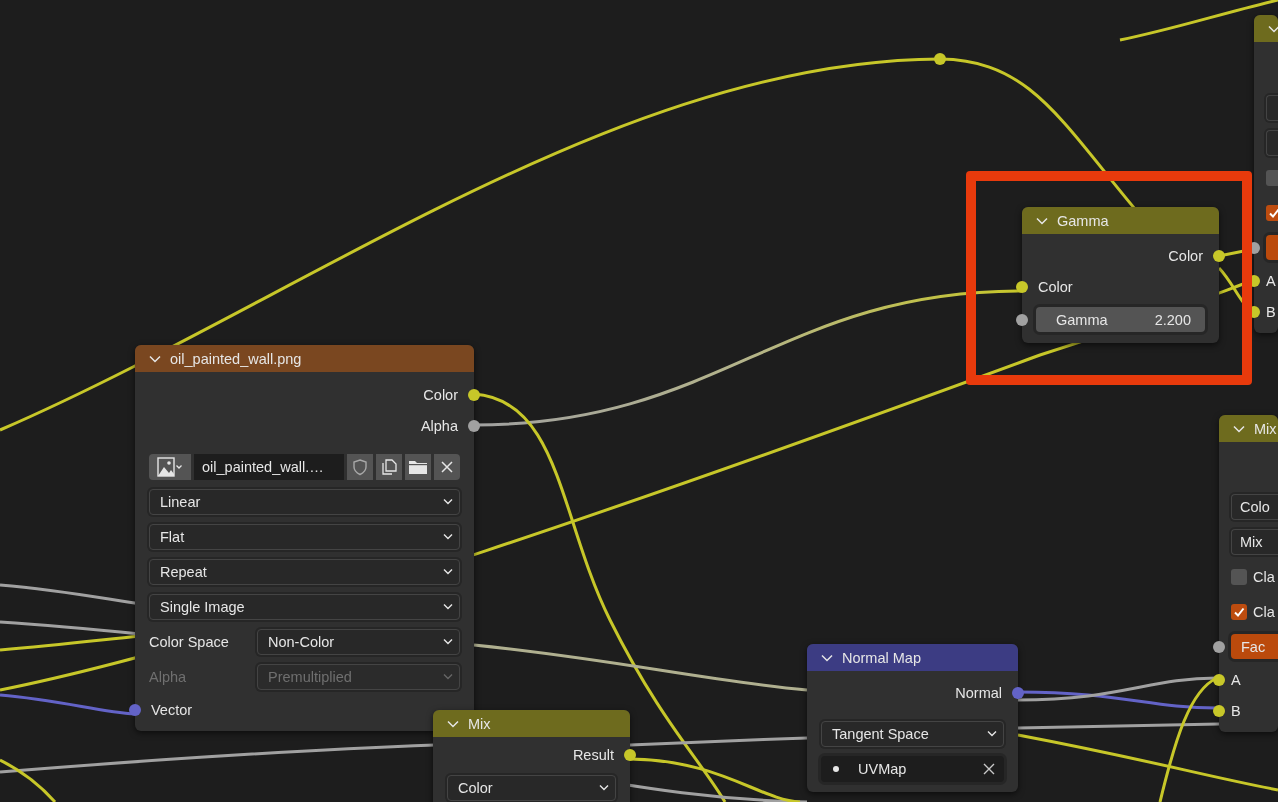 The image size is (1278, 802). Describe the element at coordinates (1172, 319) in the screenshot. I see `field-value: 2.200` at that location.